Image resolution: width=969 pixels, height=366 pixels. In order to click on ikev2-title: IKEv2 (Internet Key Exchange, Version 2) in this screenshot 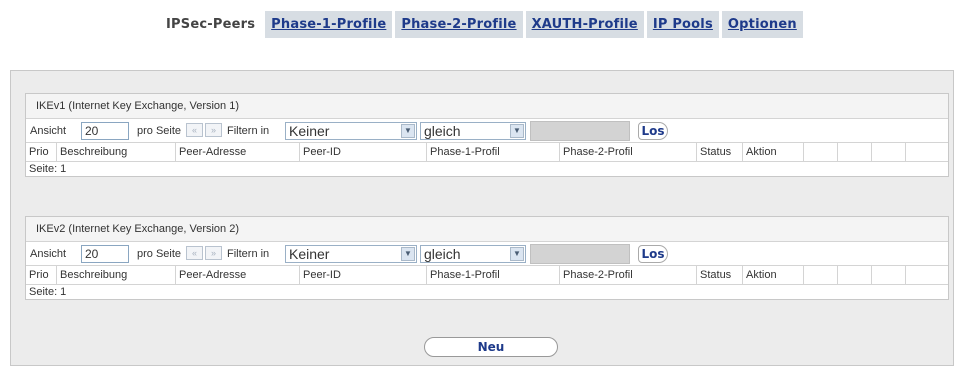, I will do `click(487, 229)`.